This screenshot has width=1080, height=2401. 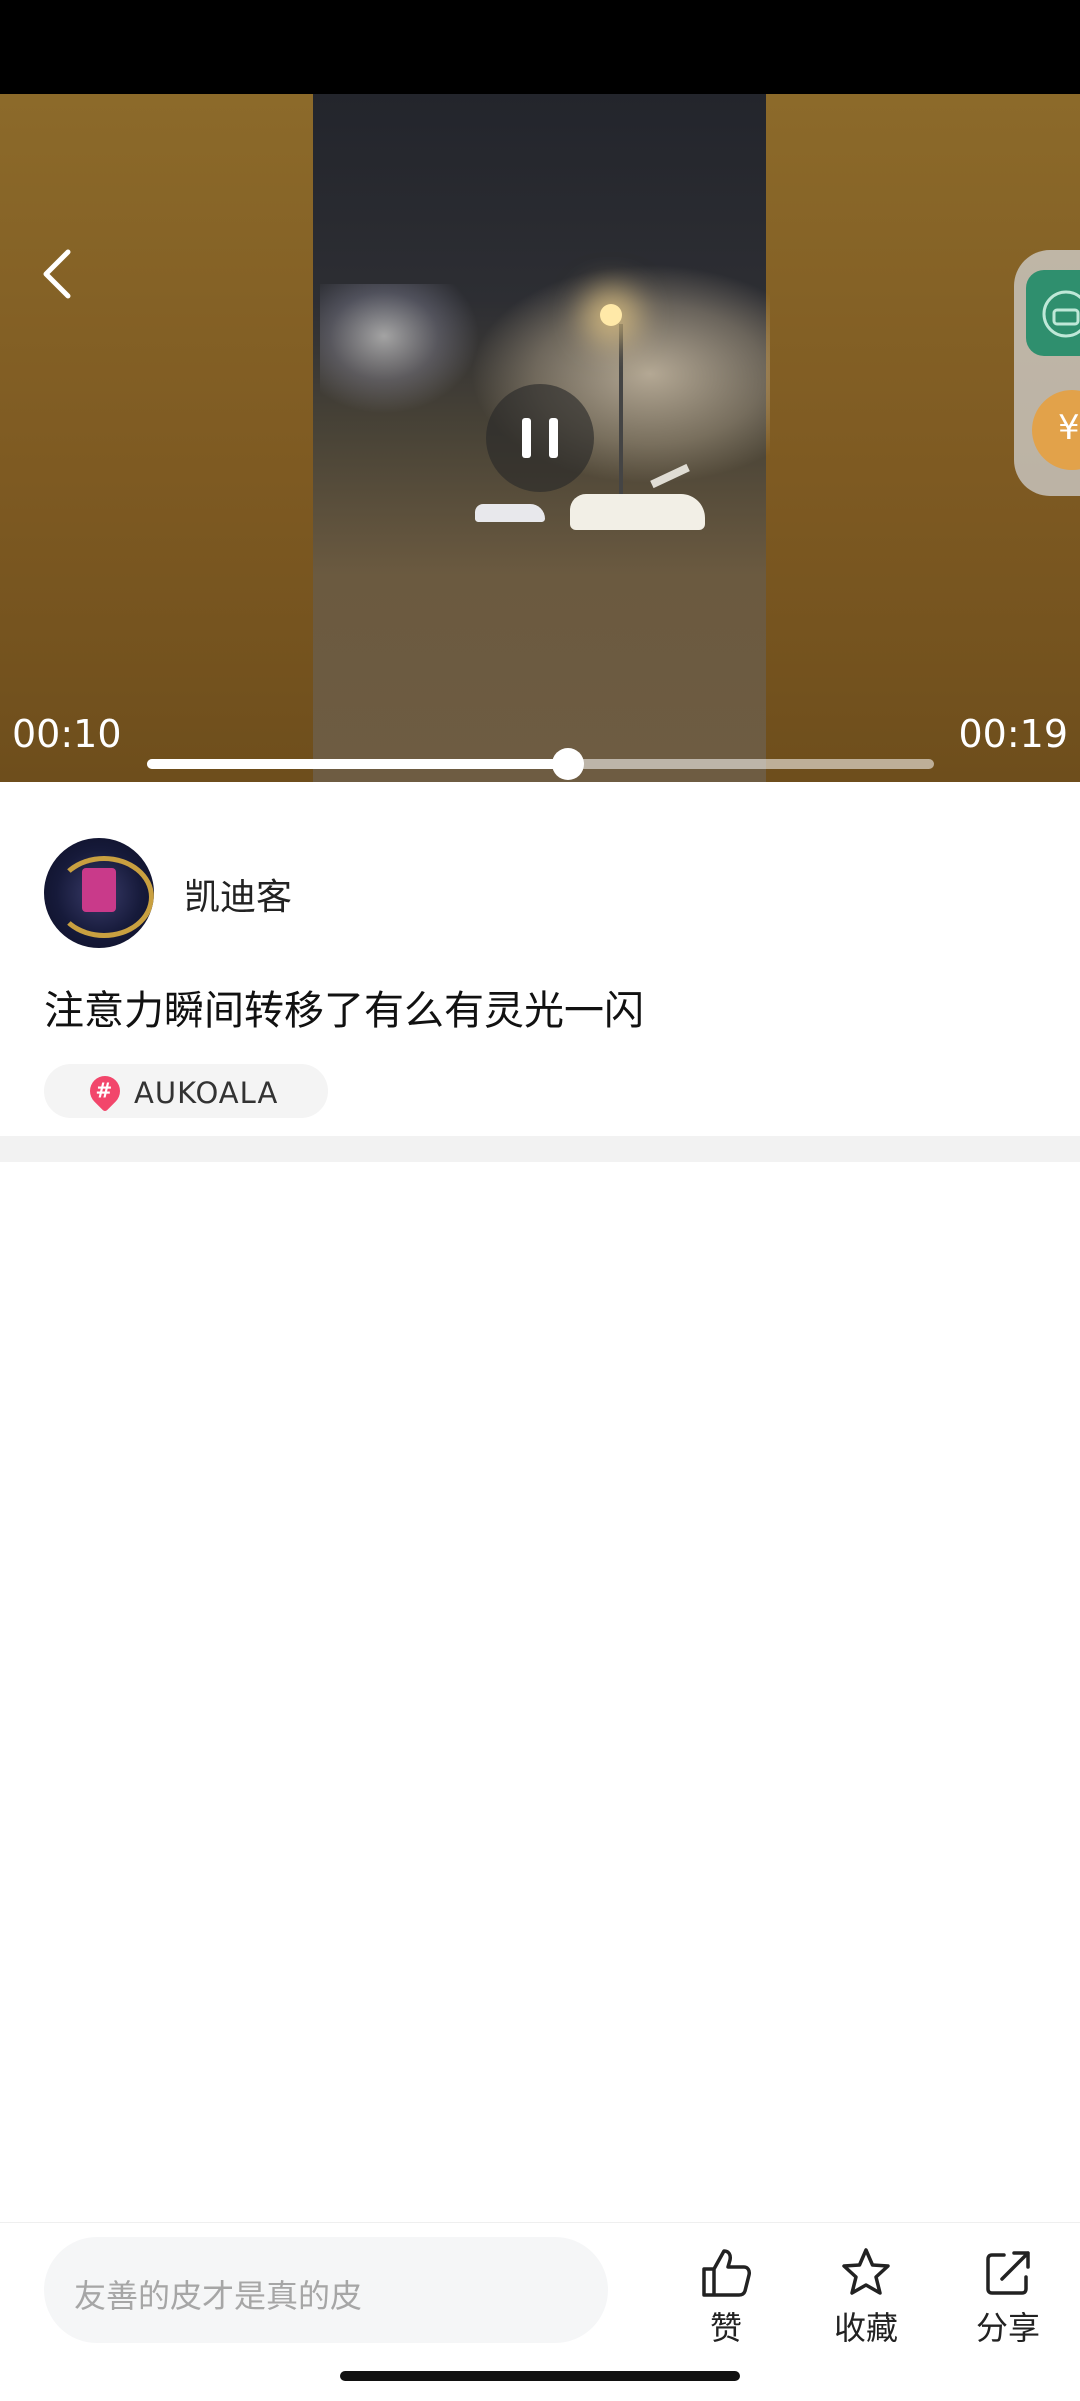 What do you see at coordinates (540, 2376) in the screenshot?
I see `home-indicator` at bounding box center [540, 2376].